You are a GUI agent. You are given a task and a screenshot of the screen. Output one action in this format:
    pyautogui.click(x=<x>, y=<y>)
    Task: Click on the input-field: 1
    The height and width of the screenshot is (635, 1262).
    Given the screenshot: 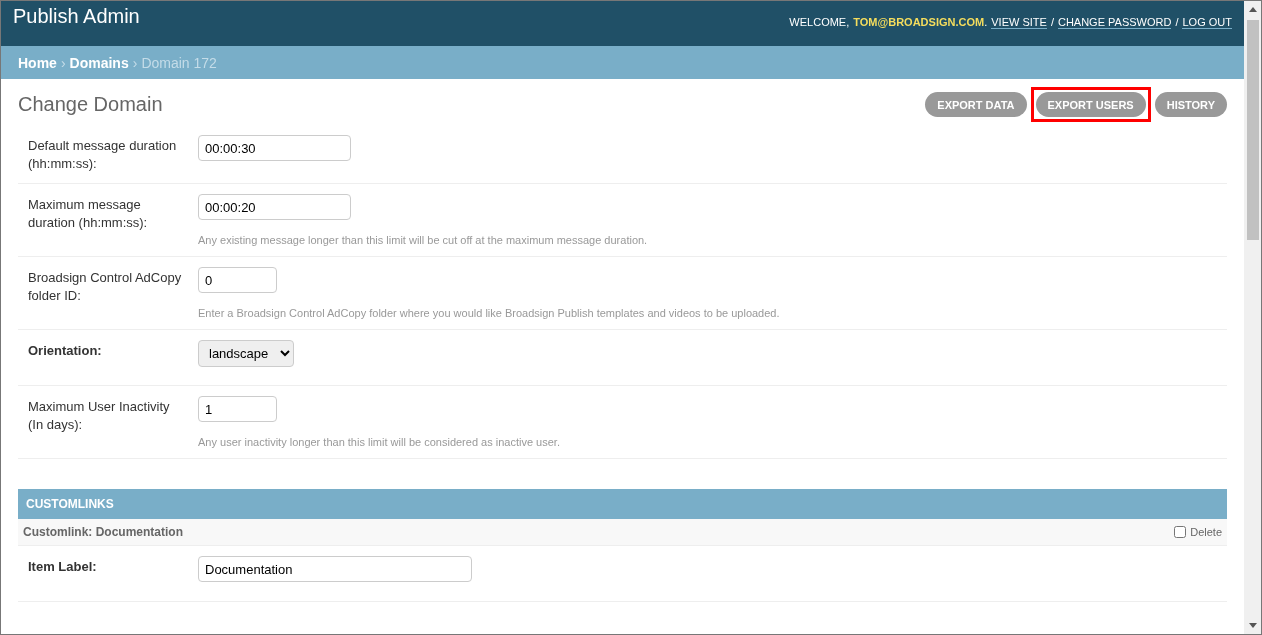 What is the action you would take?
    pyautogui.click(x=237, y=409)
    